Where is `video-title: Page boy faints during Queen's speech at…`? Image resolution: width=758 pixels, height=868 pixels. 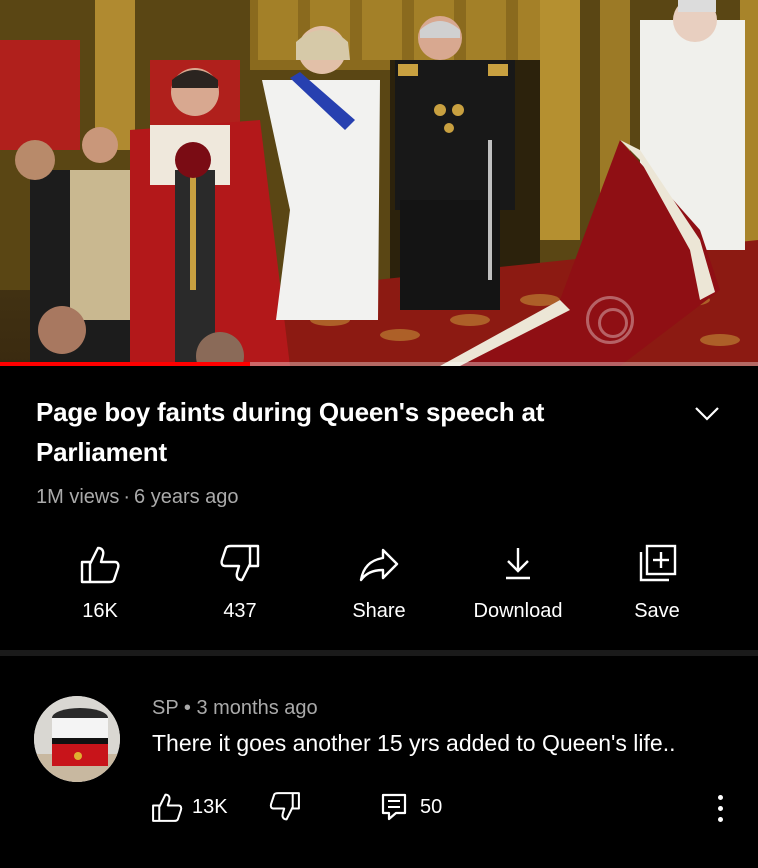
video-title: Page boy faints during Queen's speech at… is located at coordinates (316, 432).